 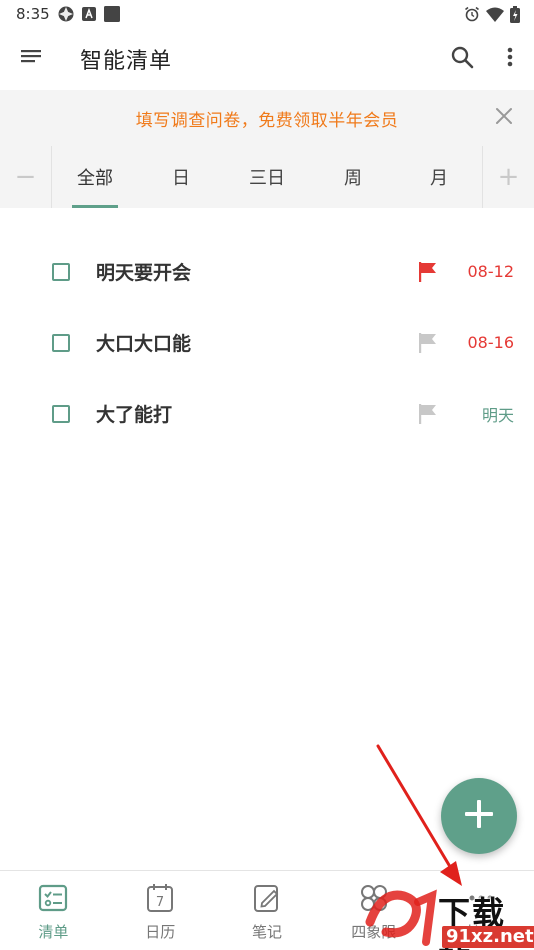 What do you see at coordinates (497, 415) in the screenshot?
I see `task-due-date: 明天` at bounding box center [497, 415].